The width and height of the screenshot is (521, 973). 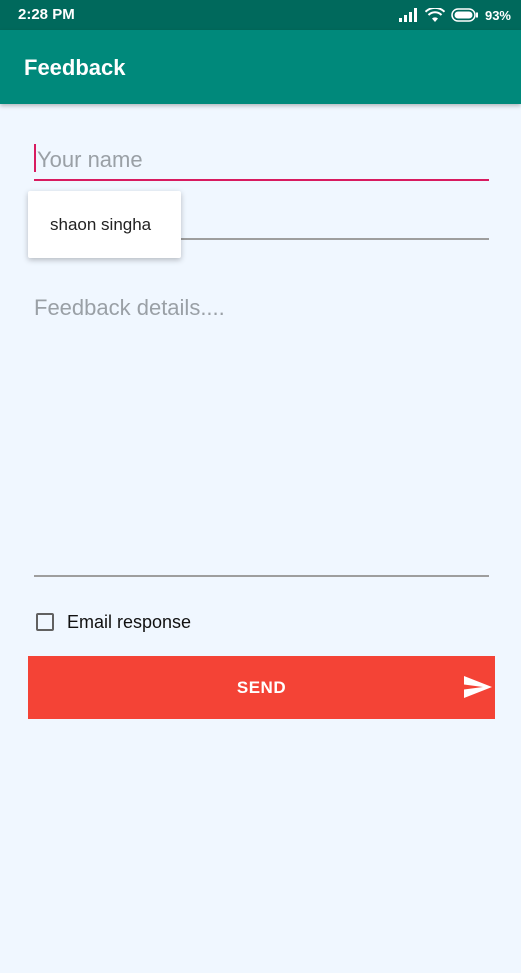 I want to click on app-bar: Feedback, so click(x=260, y=67).